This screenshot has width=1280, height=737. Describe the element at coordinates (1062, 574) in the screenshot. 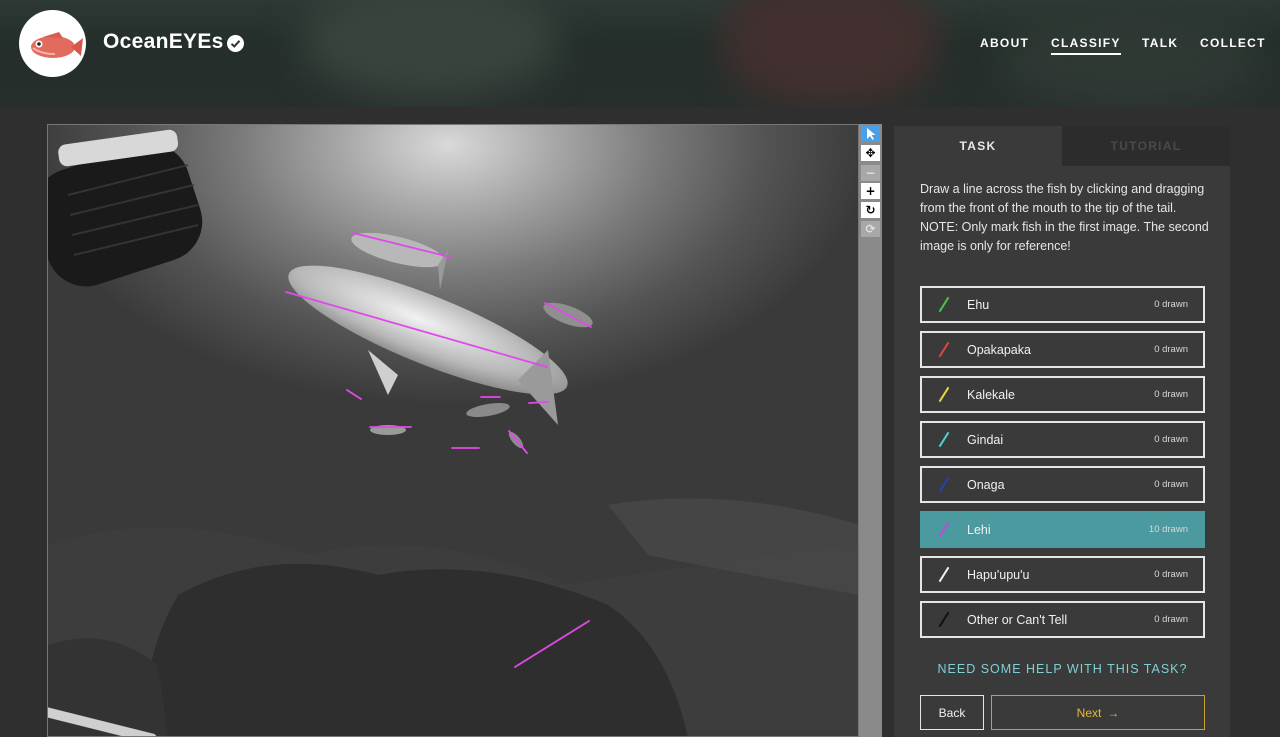

I see `choice-hapuupuu: Hapu'upu'u 0 drawn` at that location.